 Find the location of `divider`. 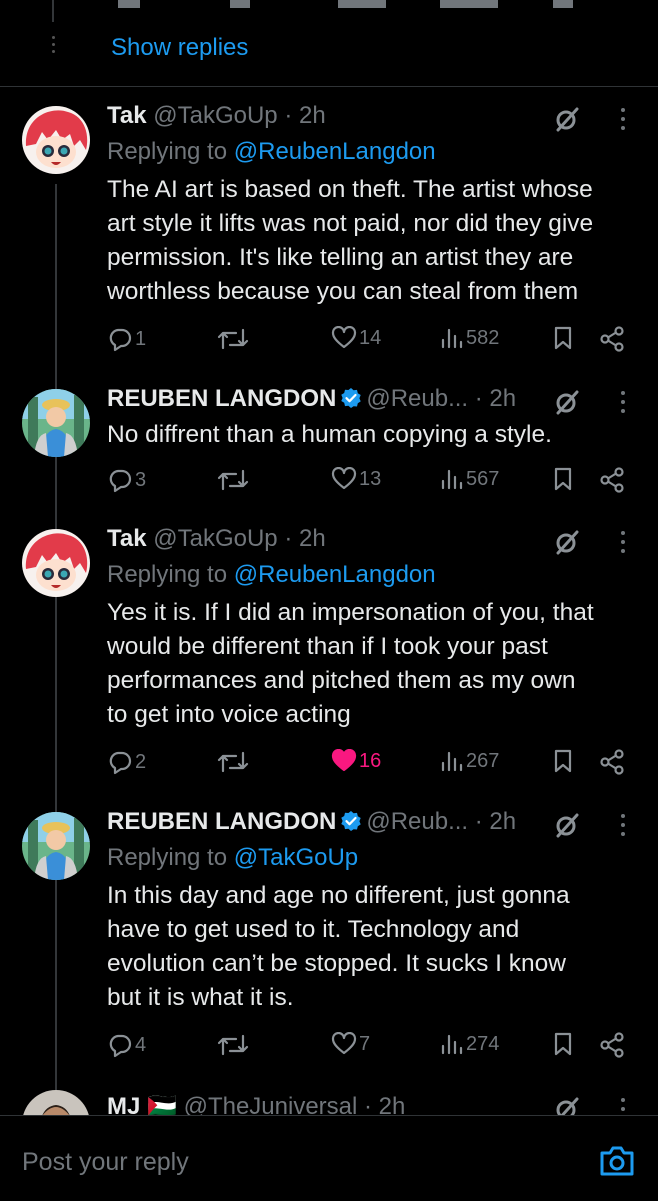

divider is located at coordinates (329, 86).